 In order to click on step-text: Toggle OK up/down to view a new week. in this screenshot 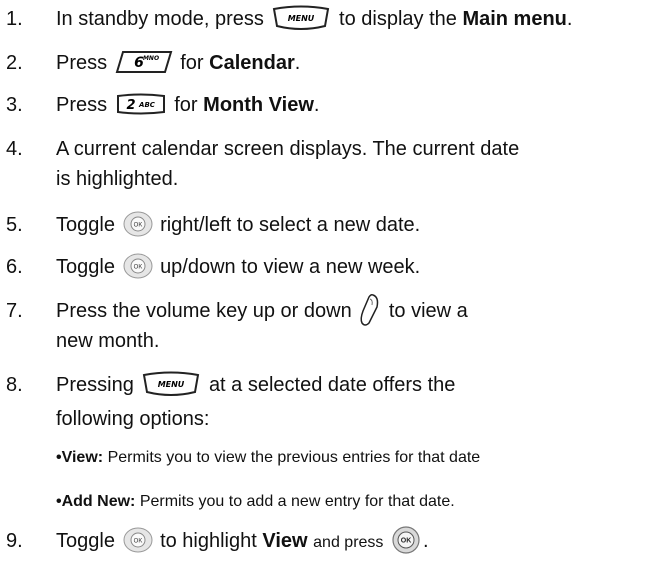, I will do `click(238, 267)`.